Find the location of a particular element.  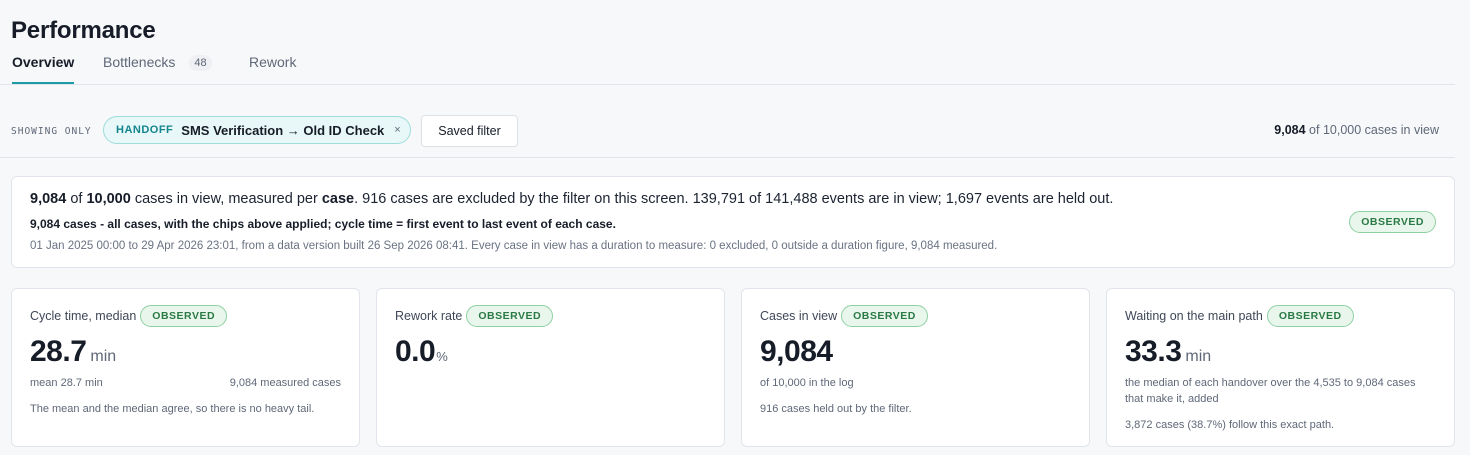

kpi-label: Cycle time, median is located at coordinates (83, 316).